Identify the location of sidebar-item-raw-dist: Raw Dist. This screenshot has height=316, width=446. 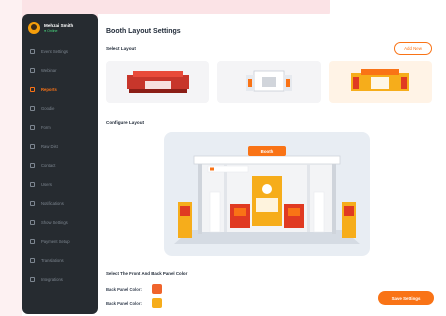
(60, 146).